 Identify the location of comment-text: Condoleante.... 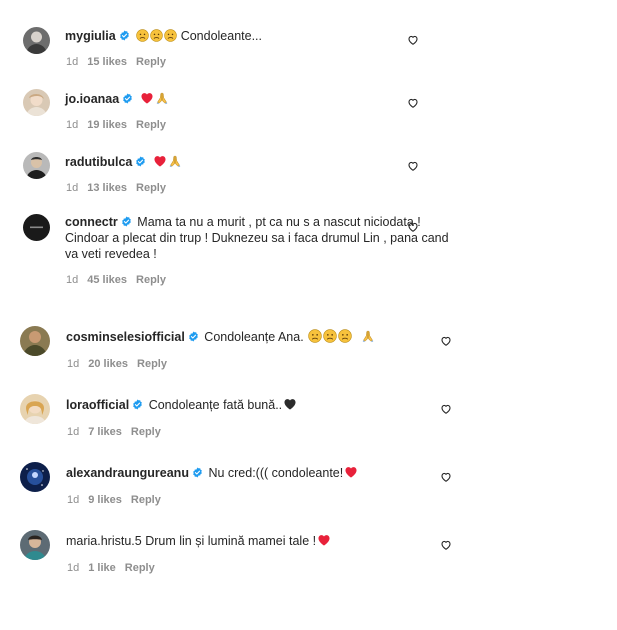
(221, 36).